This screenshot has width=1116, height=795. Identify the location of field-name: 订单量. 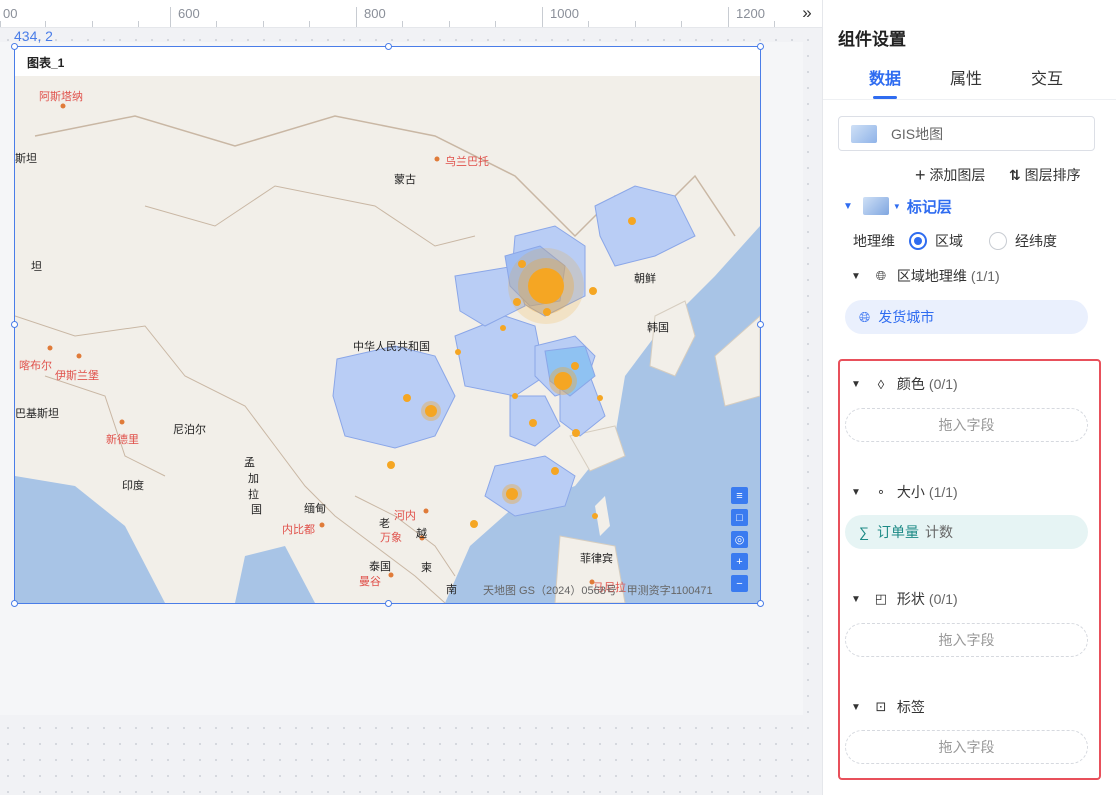
(897, 532).